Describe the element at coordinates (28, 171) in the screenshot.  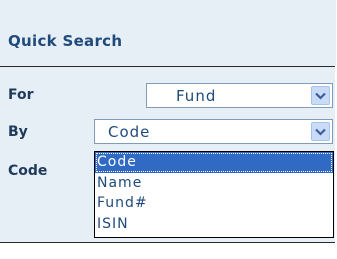
I see `code-label: Code` at that location.